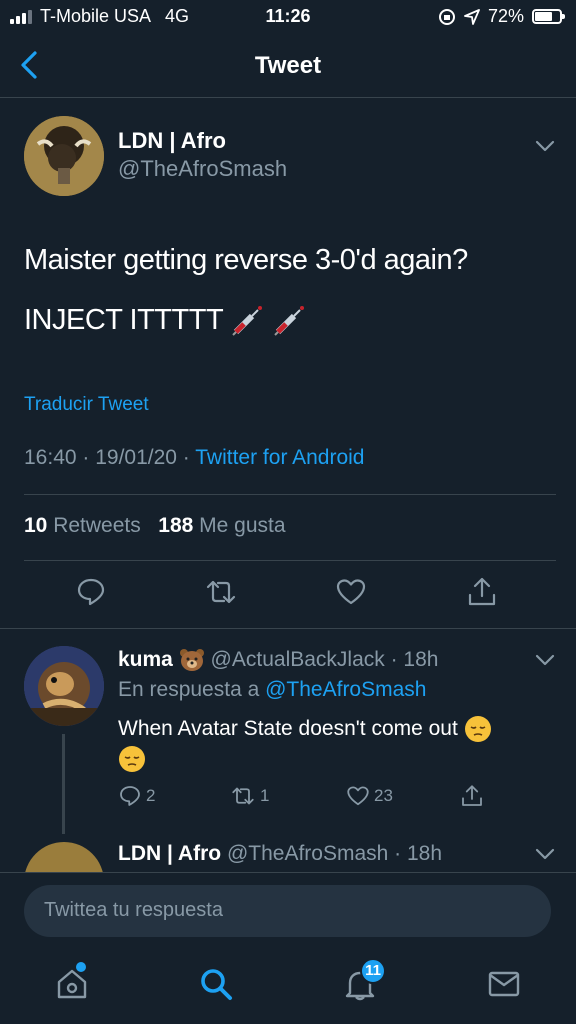 This screenshot has width=576, height=1024. What do you see at coordinates (288, 728) in the screenshot?
I see `reply-text: When Avatar State doesn't come out` at bounding box center [288, 728].